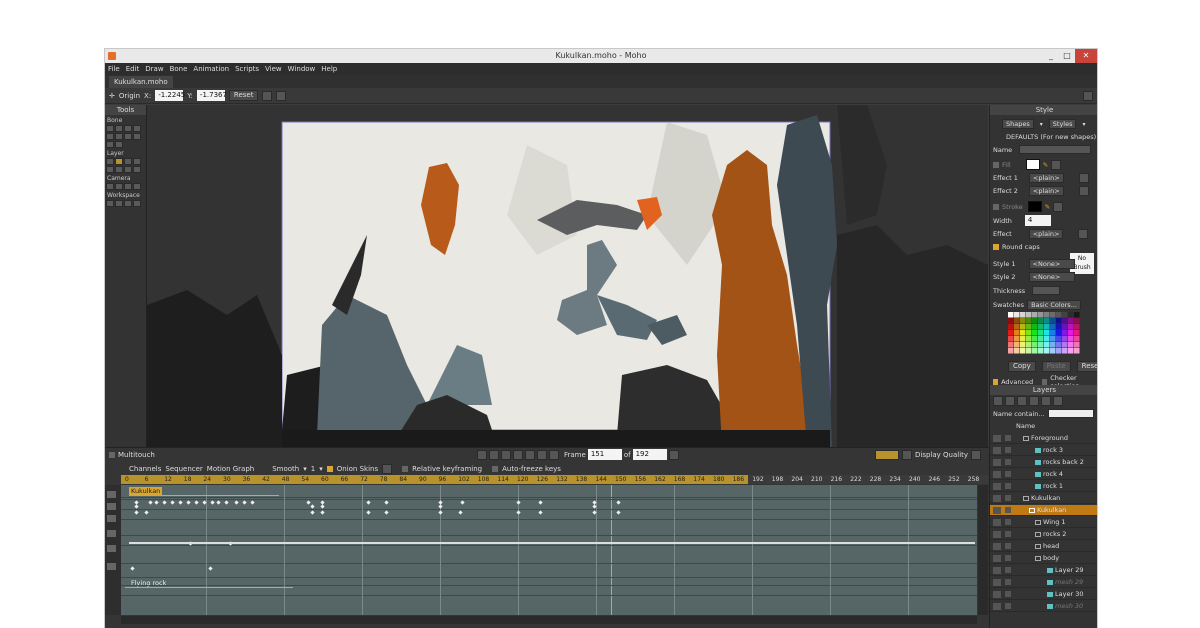 The width and height of the screenshot is (1200, 628). Describe the element at coordinates (1058, 401) in the screenshot. I see `filter-icon` at that location.